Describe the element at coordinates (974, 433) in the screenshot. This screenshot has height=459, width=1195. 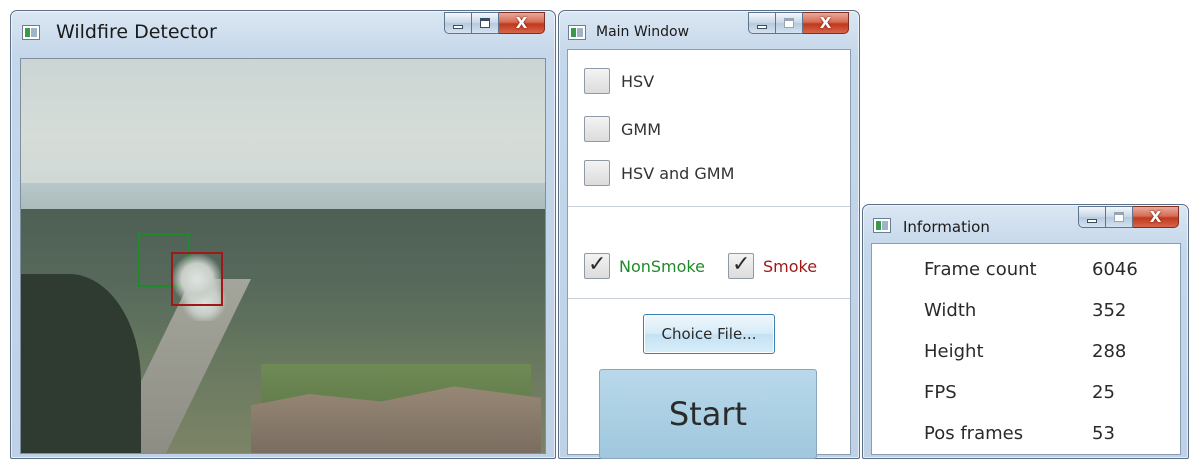
I see `info-label: Pos frames` at that location.